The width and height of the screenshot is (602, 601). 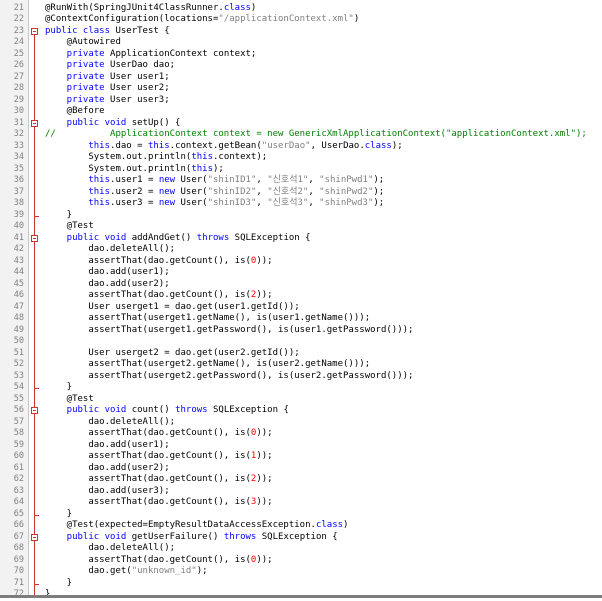 What do you see at coordinates (107, 101) in the screenshot?
I see `code-line-text: private User user3;` at bounding box center [107, 101].